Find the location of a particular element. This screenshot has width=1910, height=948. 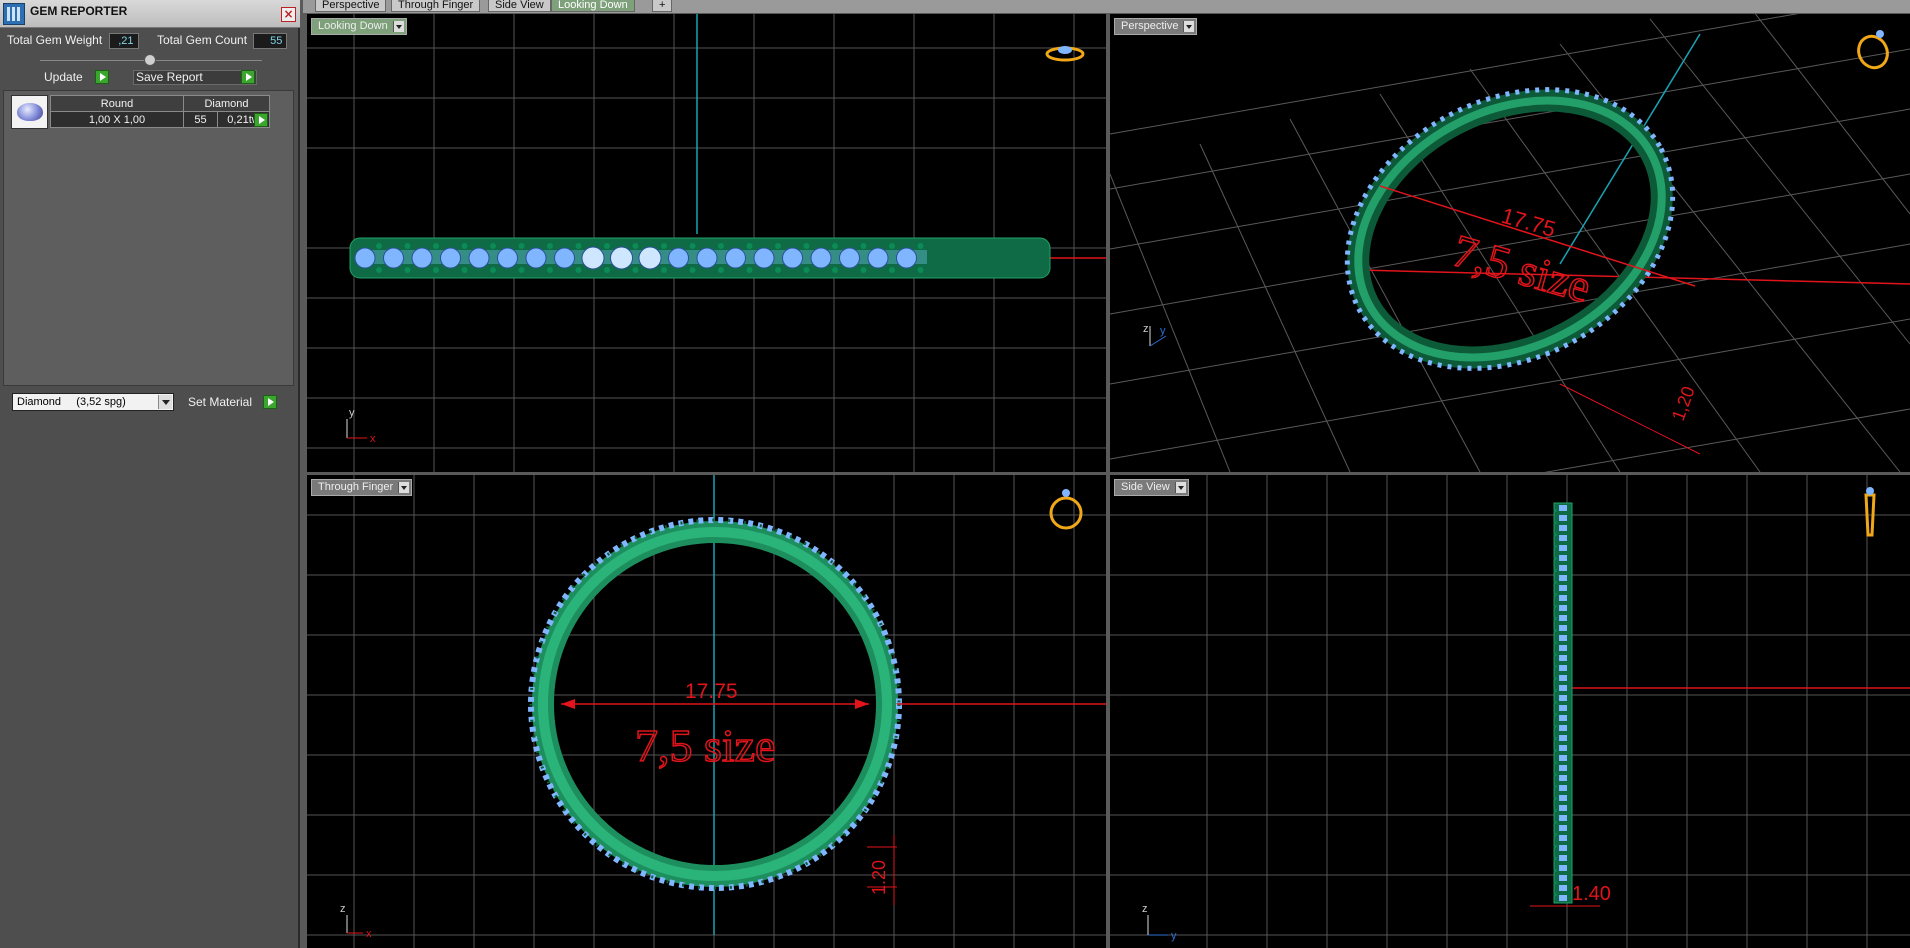

update-button: Update is located at coordinates (63, 77).